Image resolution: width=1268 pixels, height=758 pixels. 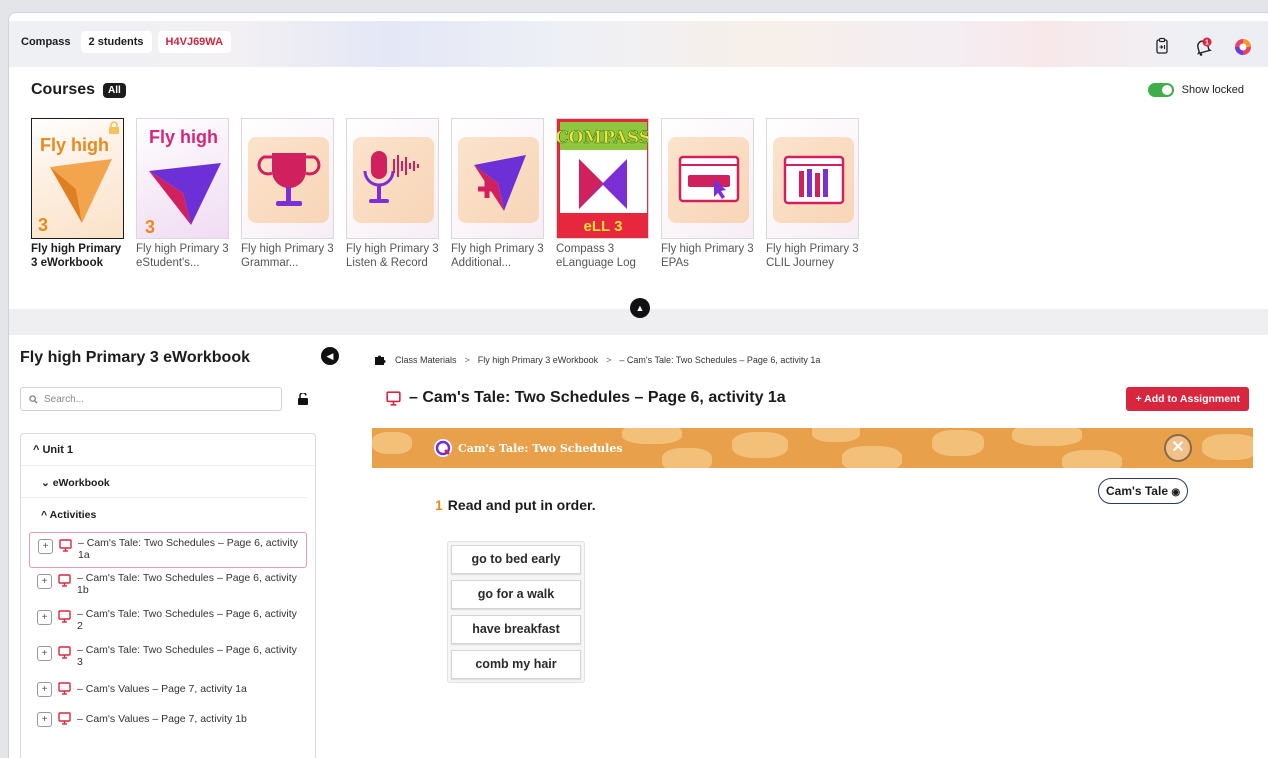 I want to click on subsection-label: Activities, so click(x=73, y=515).